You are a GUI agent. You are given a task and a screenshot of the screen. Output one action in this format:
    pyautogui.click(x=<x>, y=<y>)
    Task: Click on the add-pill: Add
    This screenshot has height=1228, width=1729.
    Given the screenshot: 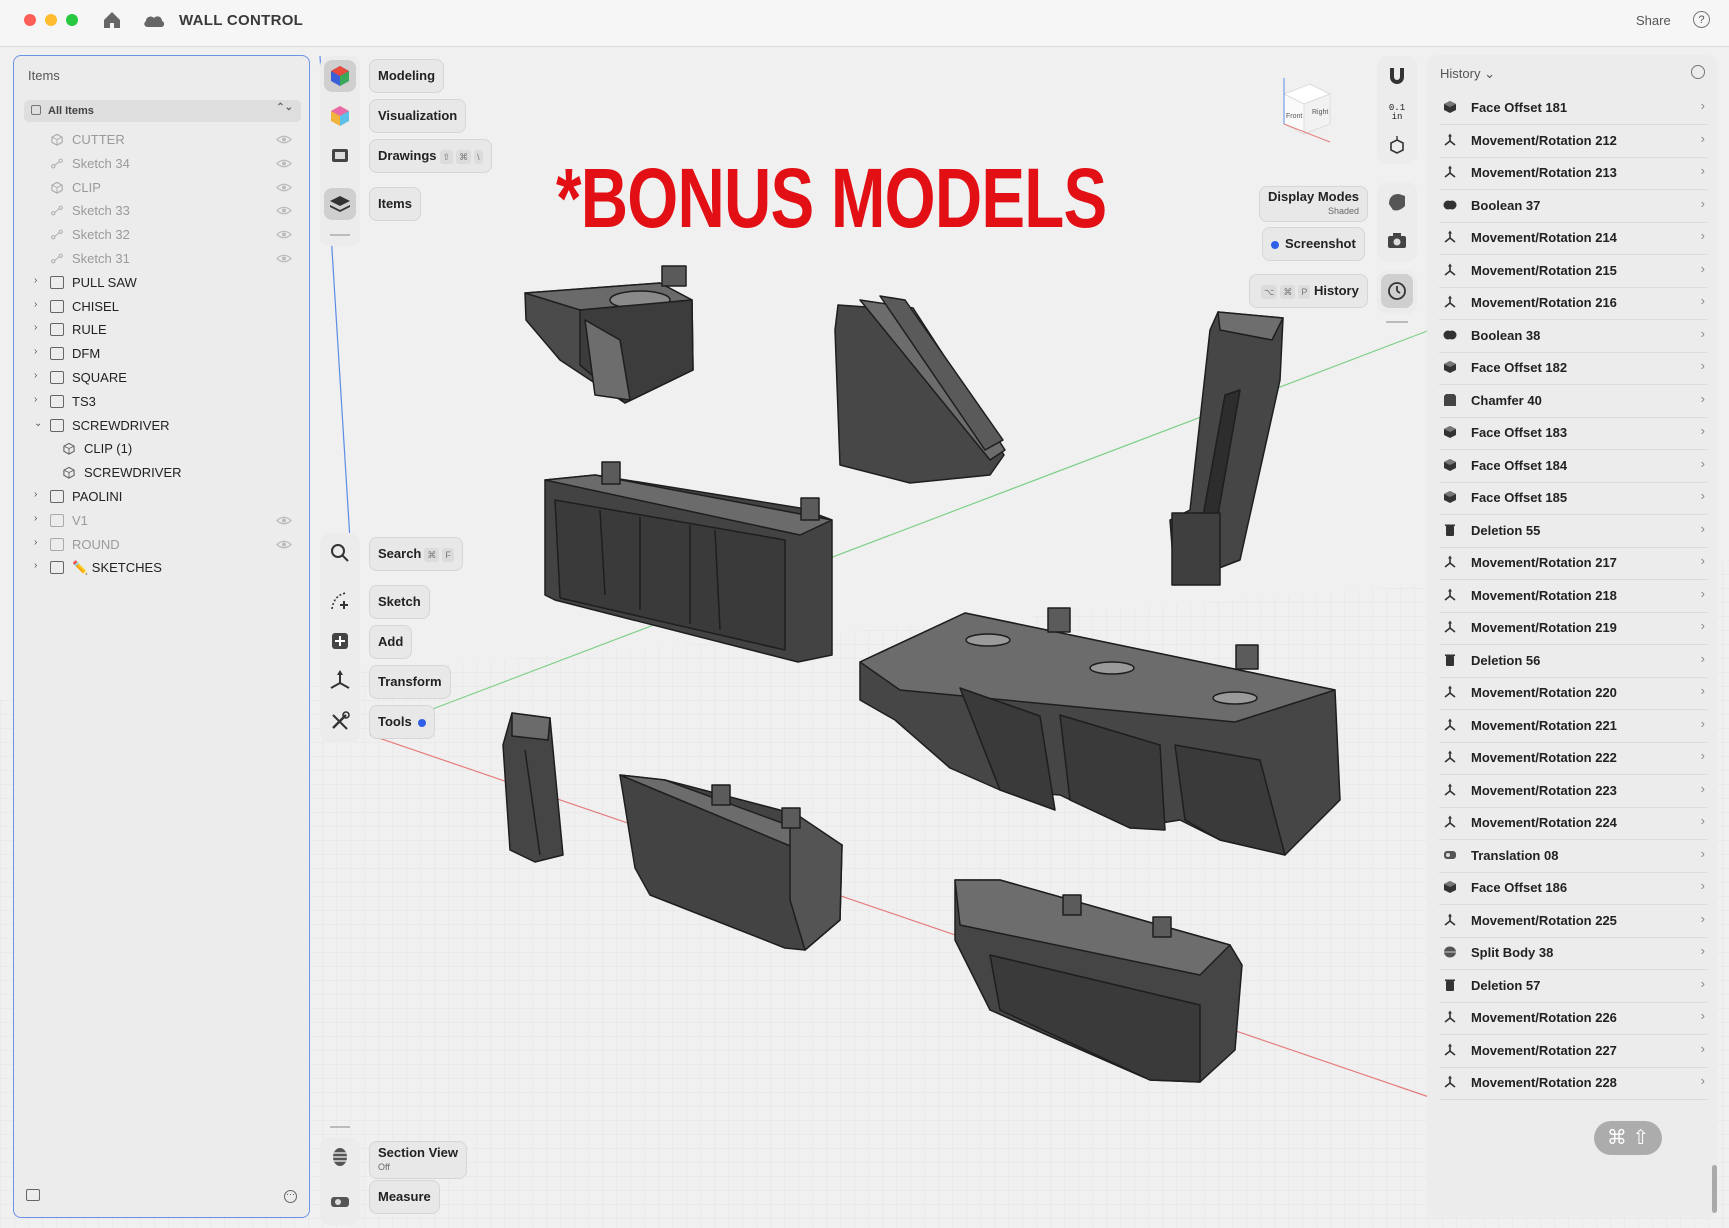 What is the action you would take?
    pyautogui.click(x=391, y=642)
    